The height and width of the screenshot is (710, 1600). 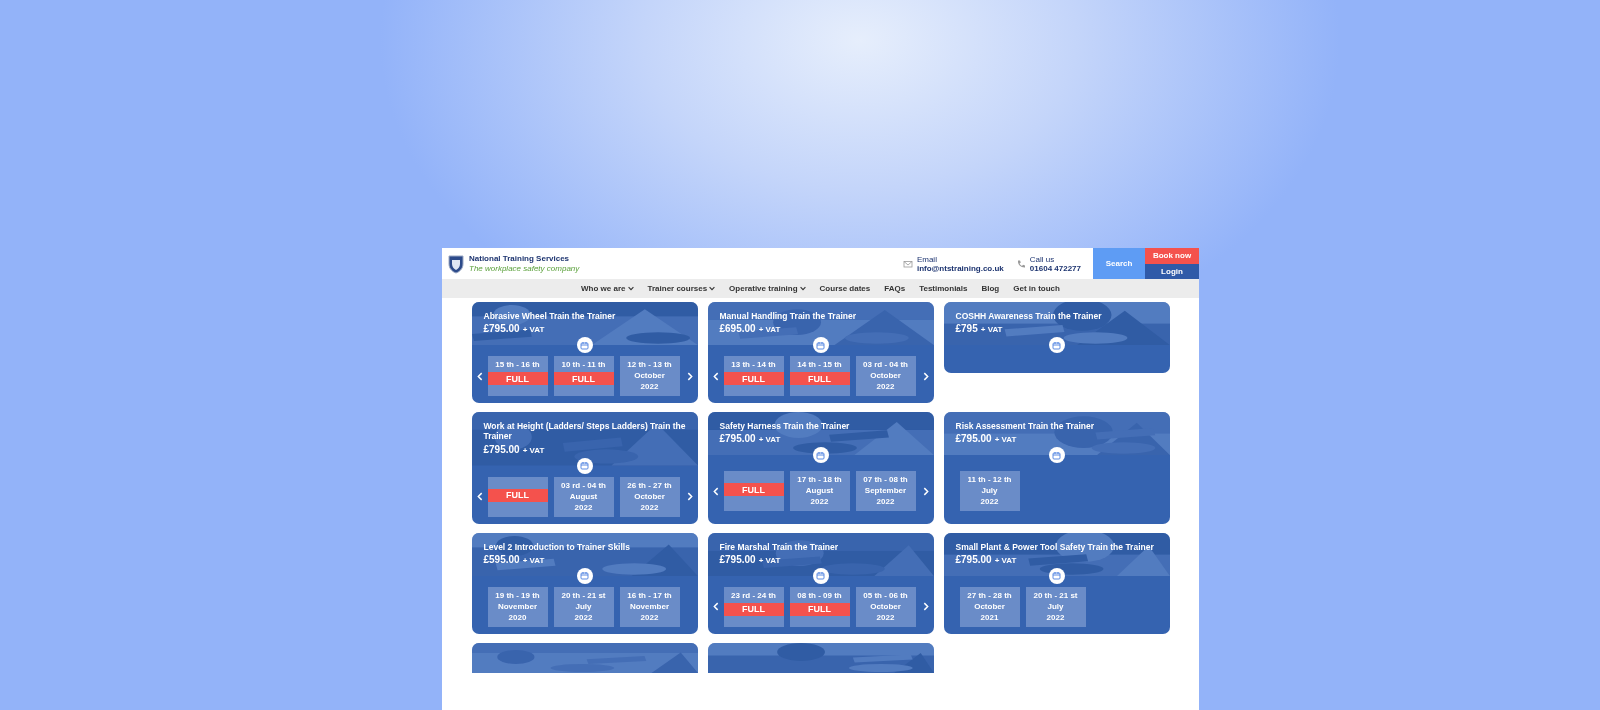 I want to click on nav-item: Blog, so click(x=990, y=288).